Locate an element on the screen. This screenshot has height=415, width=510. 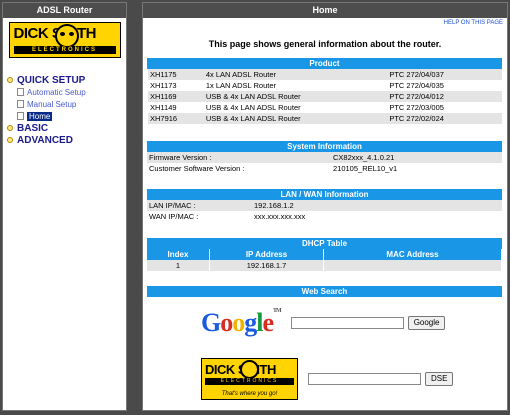
system-header: System Information is located at coordinates (324, 146).